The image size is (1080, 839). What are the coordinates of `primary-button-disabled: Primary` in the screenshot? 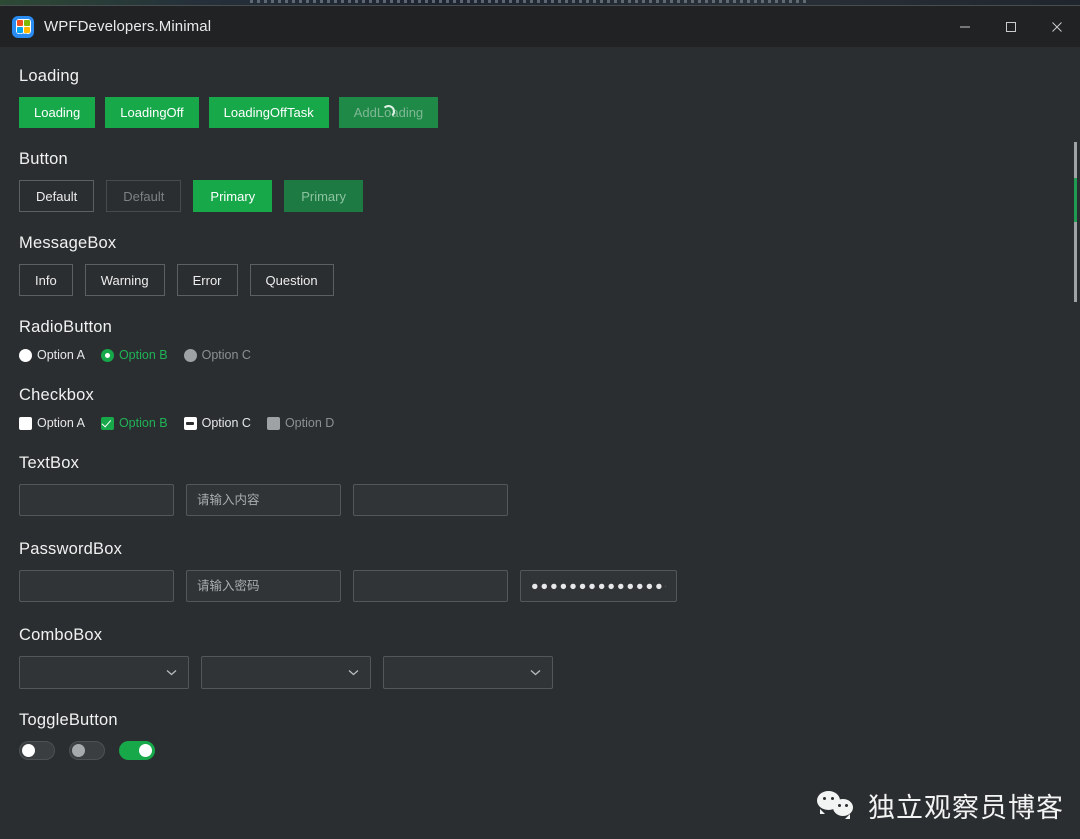 It's located at (323, 196).